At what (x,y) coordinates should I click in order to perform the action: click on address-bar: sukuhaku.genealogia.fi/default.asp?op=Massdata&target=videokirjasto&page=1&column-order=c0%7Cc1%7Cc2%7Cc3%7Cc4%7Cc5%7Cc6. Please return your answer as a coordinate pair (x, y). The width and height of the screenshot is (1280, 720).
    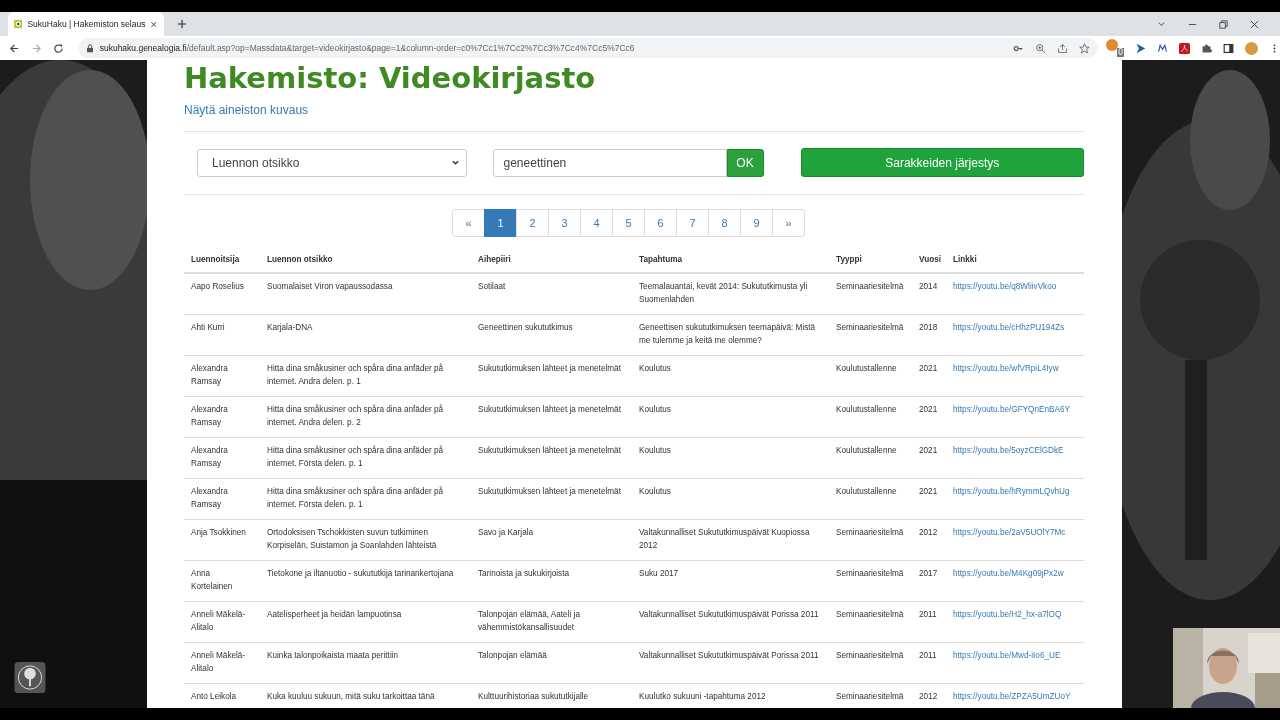
    Looking at the image, I should click on (587, 48).